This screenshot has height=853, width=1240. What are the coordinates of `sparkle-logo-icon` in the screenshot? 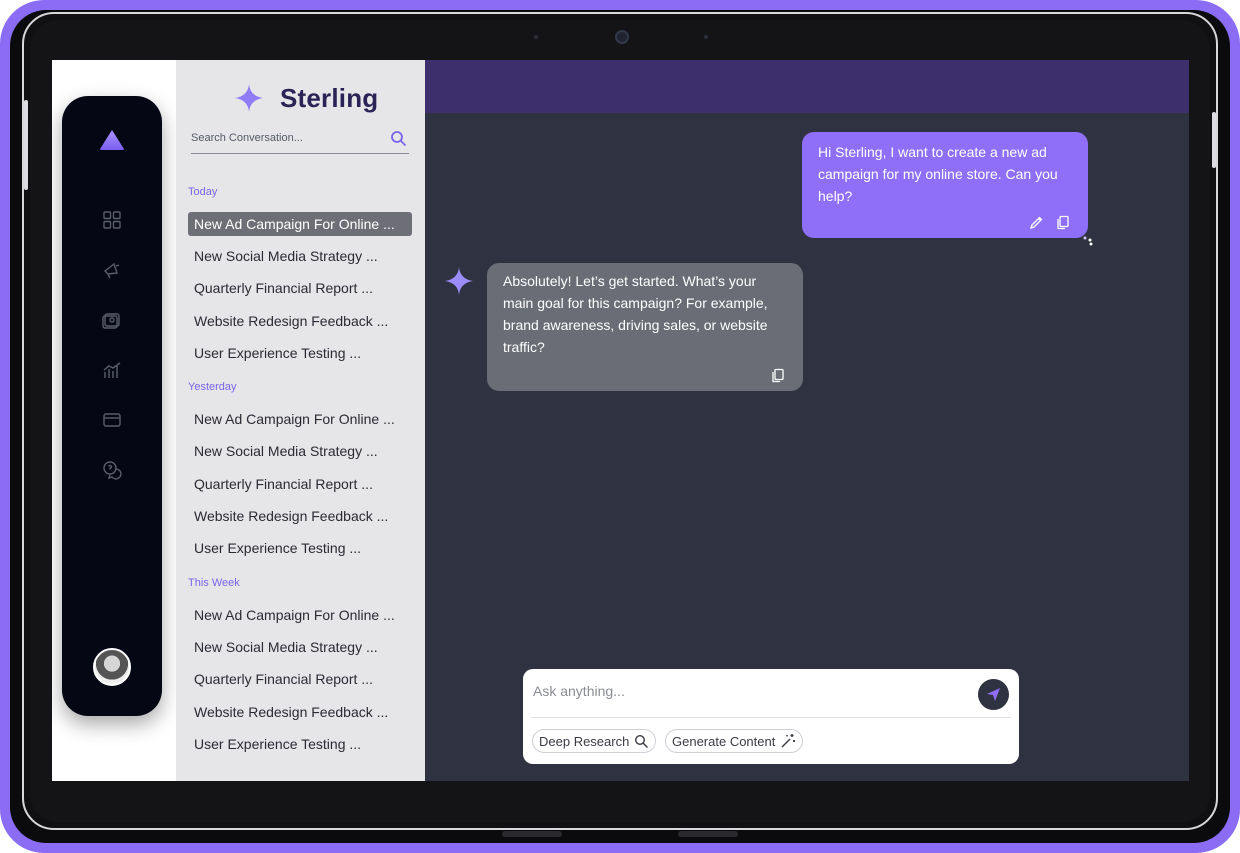 It's located at (249, 98).